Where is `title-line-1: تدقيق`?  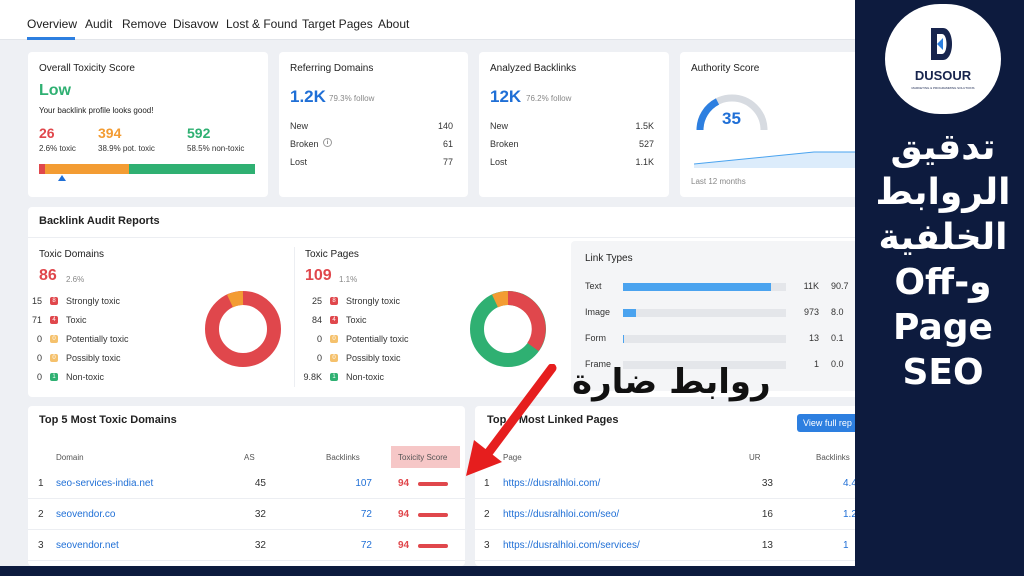 title-line-1: تدقيق is located at coordinates (943, 147).